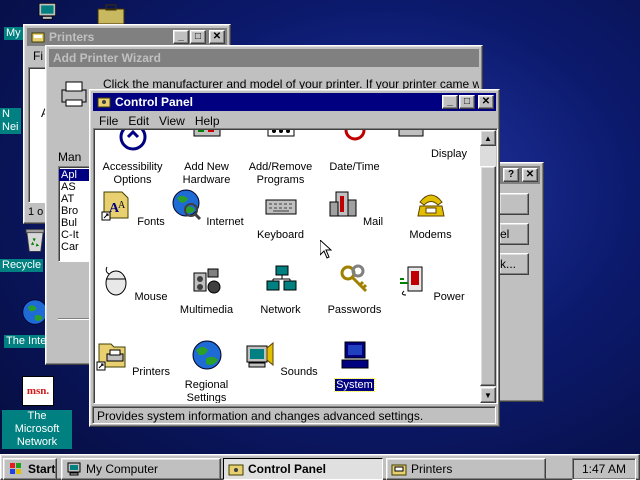 Image resolution: width=640 pixels, height=480 pixels. What do you see at coordinates (373, 222) in the screenshot?
I see `cp-item-label: Mail` at bounding box center [373, 222].